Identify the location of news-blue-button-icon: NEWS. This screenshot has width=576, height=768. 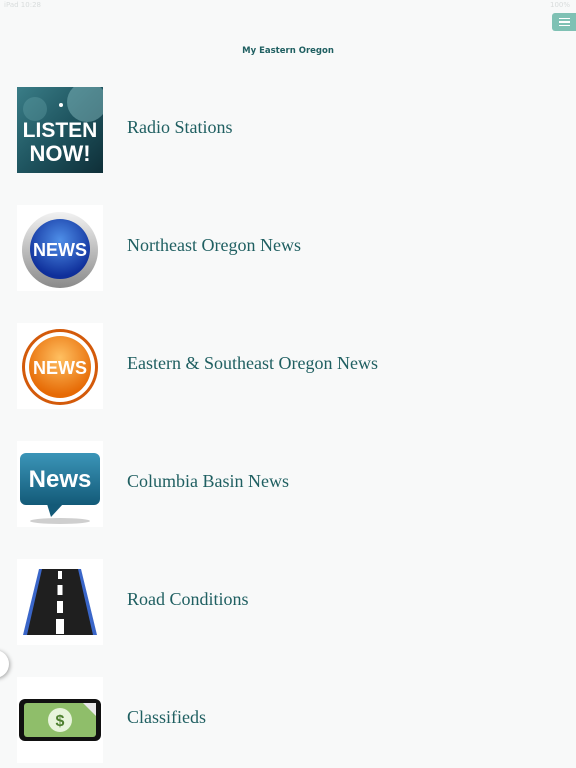
(60, 248).